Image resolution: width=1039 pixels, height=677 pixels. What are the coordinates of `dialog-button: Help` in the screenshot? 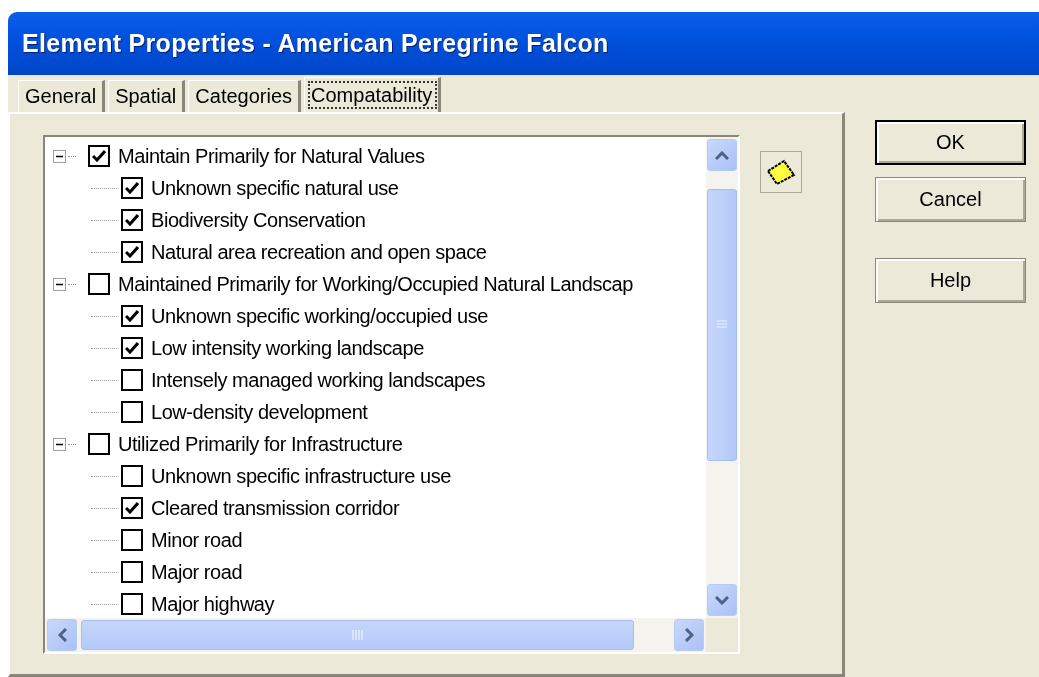 It's located at (950, 280).